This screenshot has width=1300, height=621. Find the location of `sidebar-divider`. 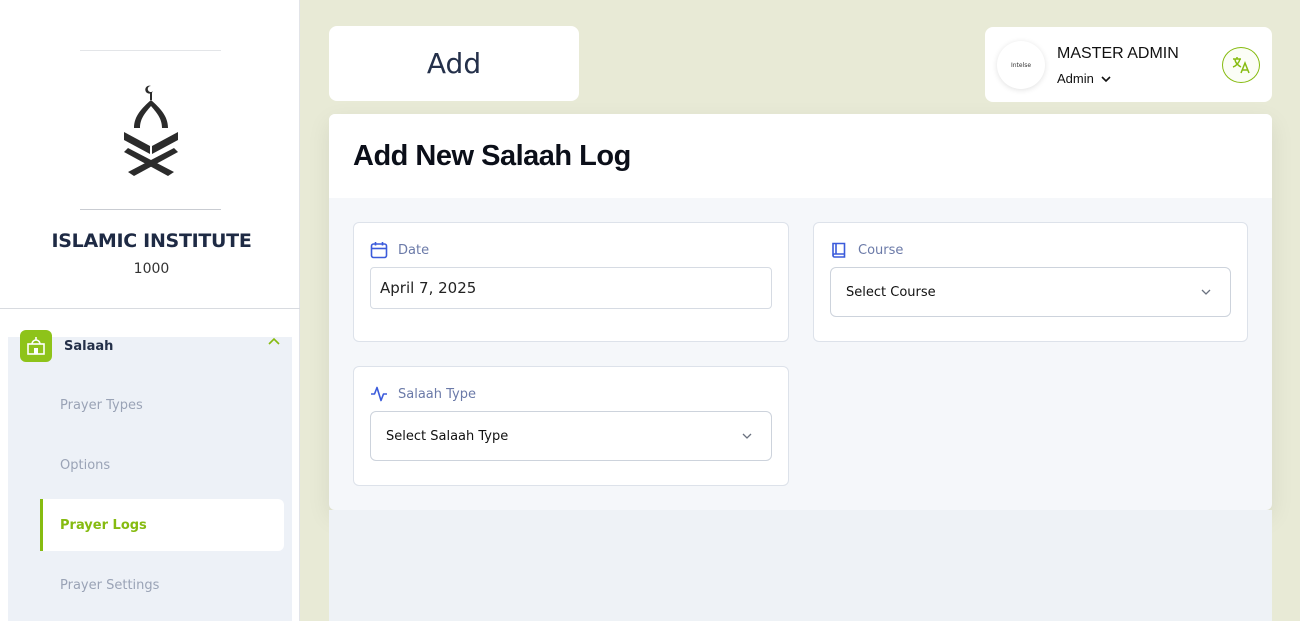

sidebar-divider is located at coordinates (150, 308).